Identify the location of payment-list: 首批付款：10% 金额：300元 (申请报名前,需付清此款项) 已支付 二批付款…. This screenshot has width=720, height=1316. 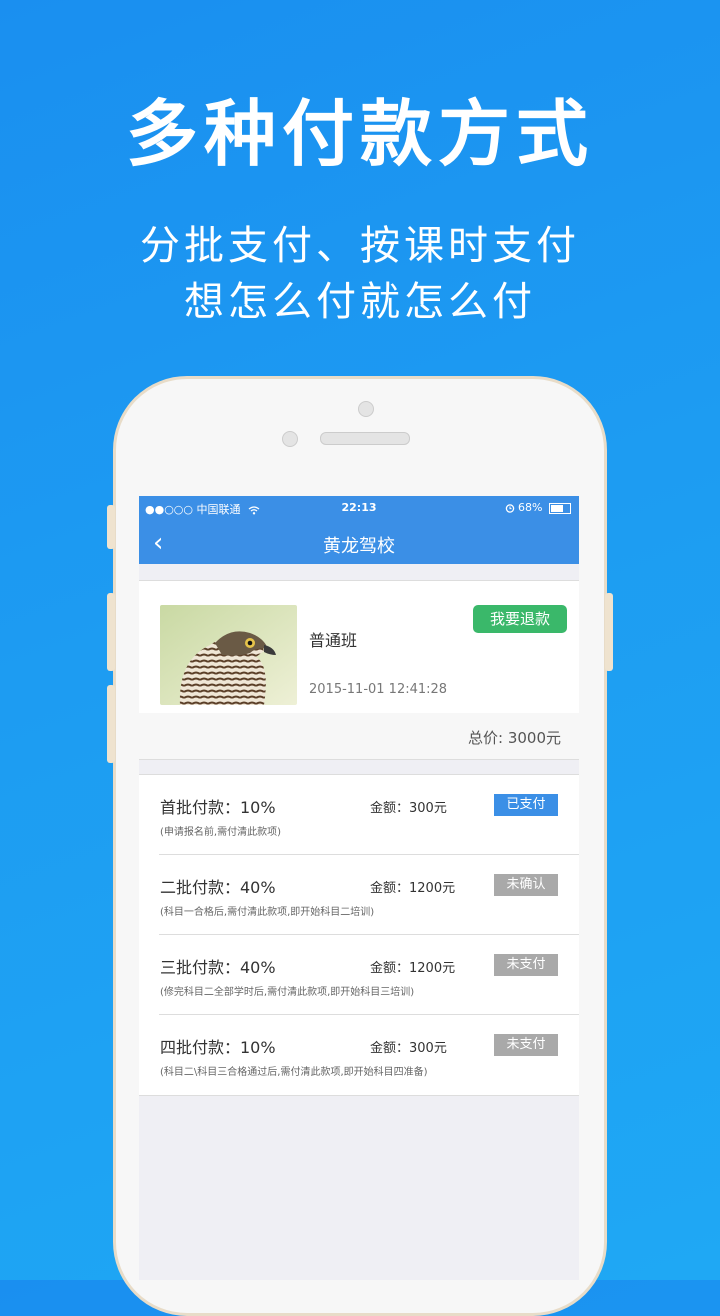
(359, 935).